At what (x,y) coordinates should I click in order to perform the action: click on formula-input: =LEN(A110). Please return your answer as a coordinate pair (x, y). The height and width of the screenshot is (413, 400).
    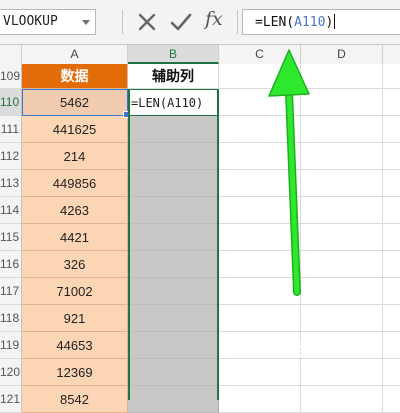
    Looking at the image, I should click on (321, 22).